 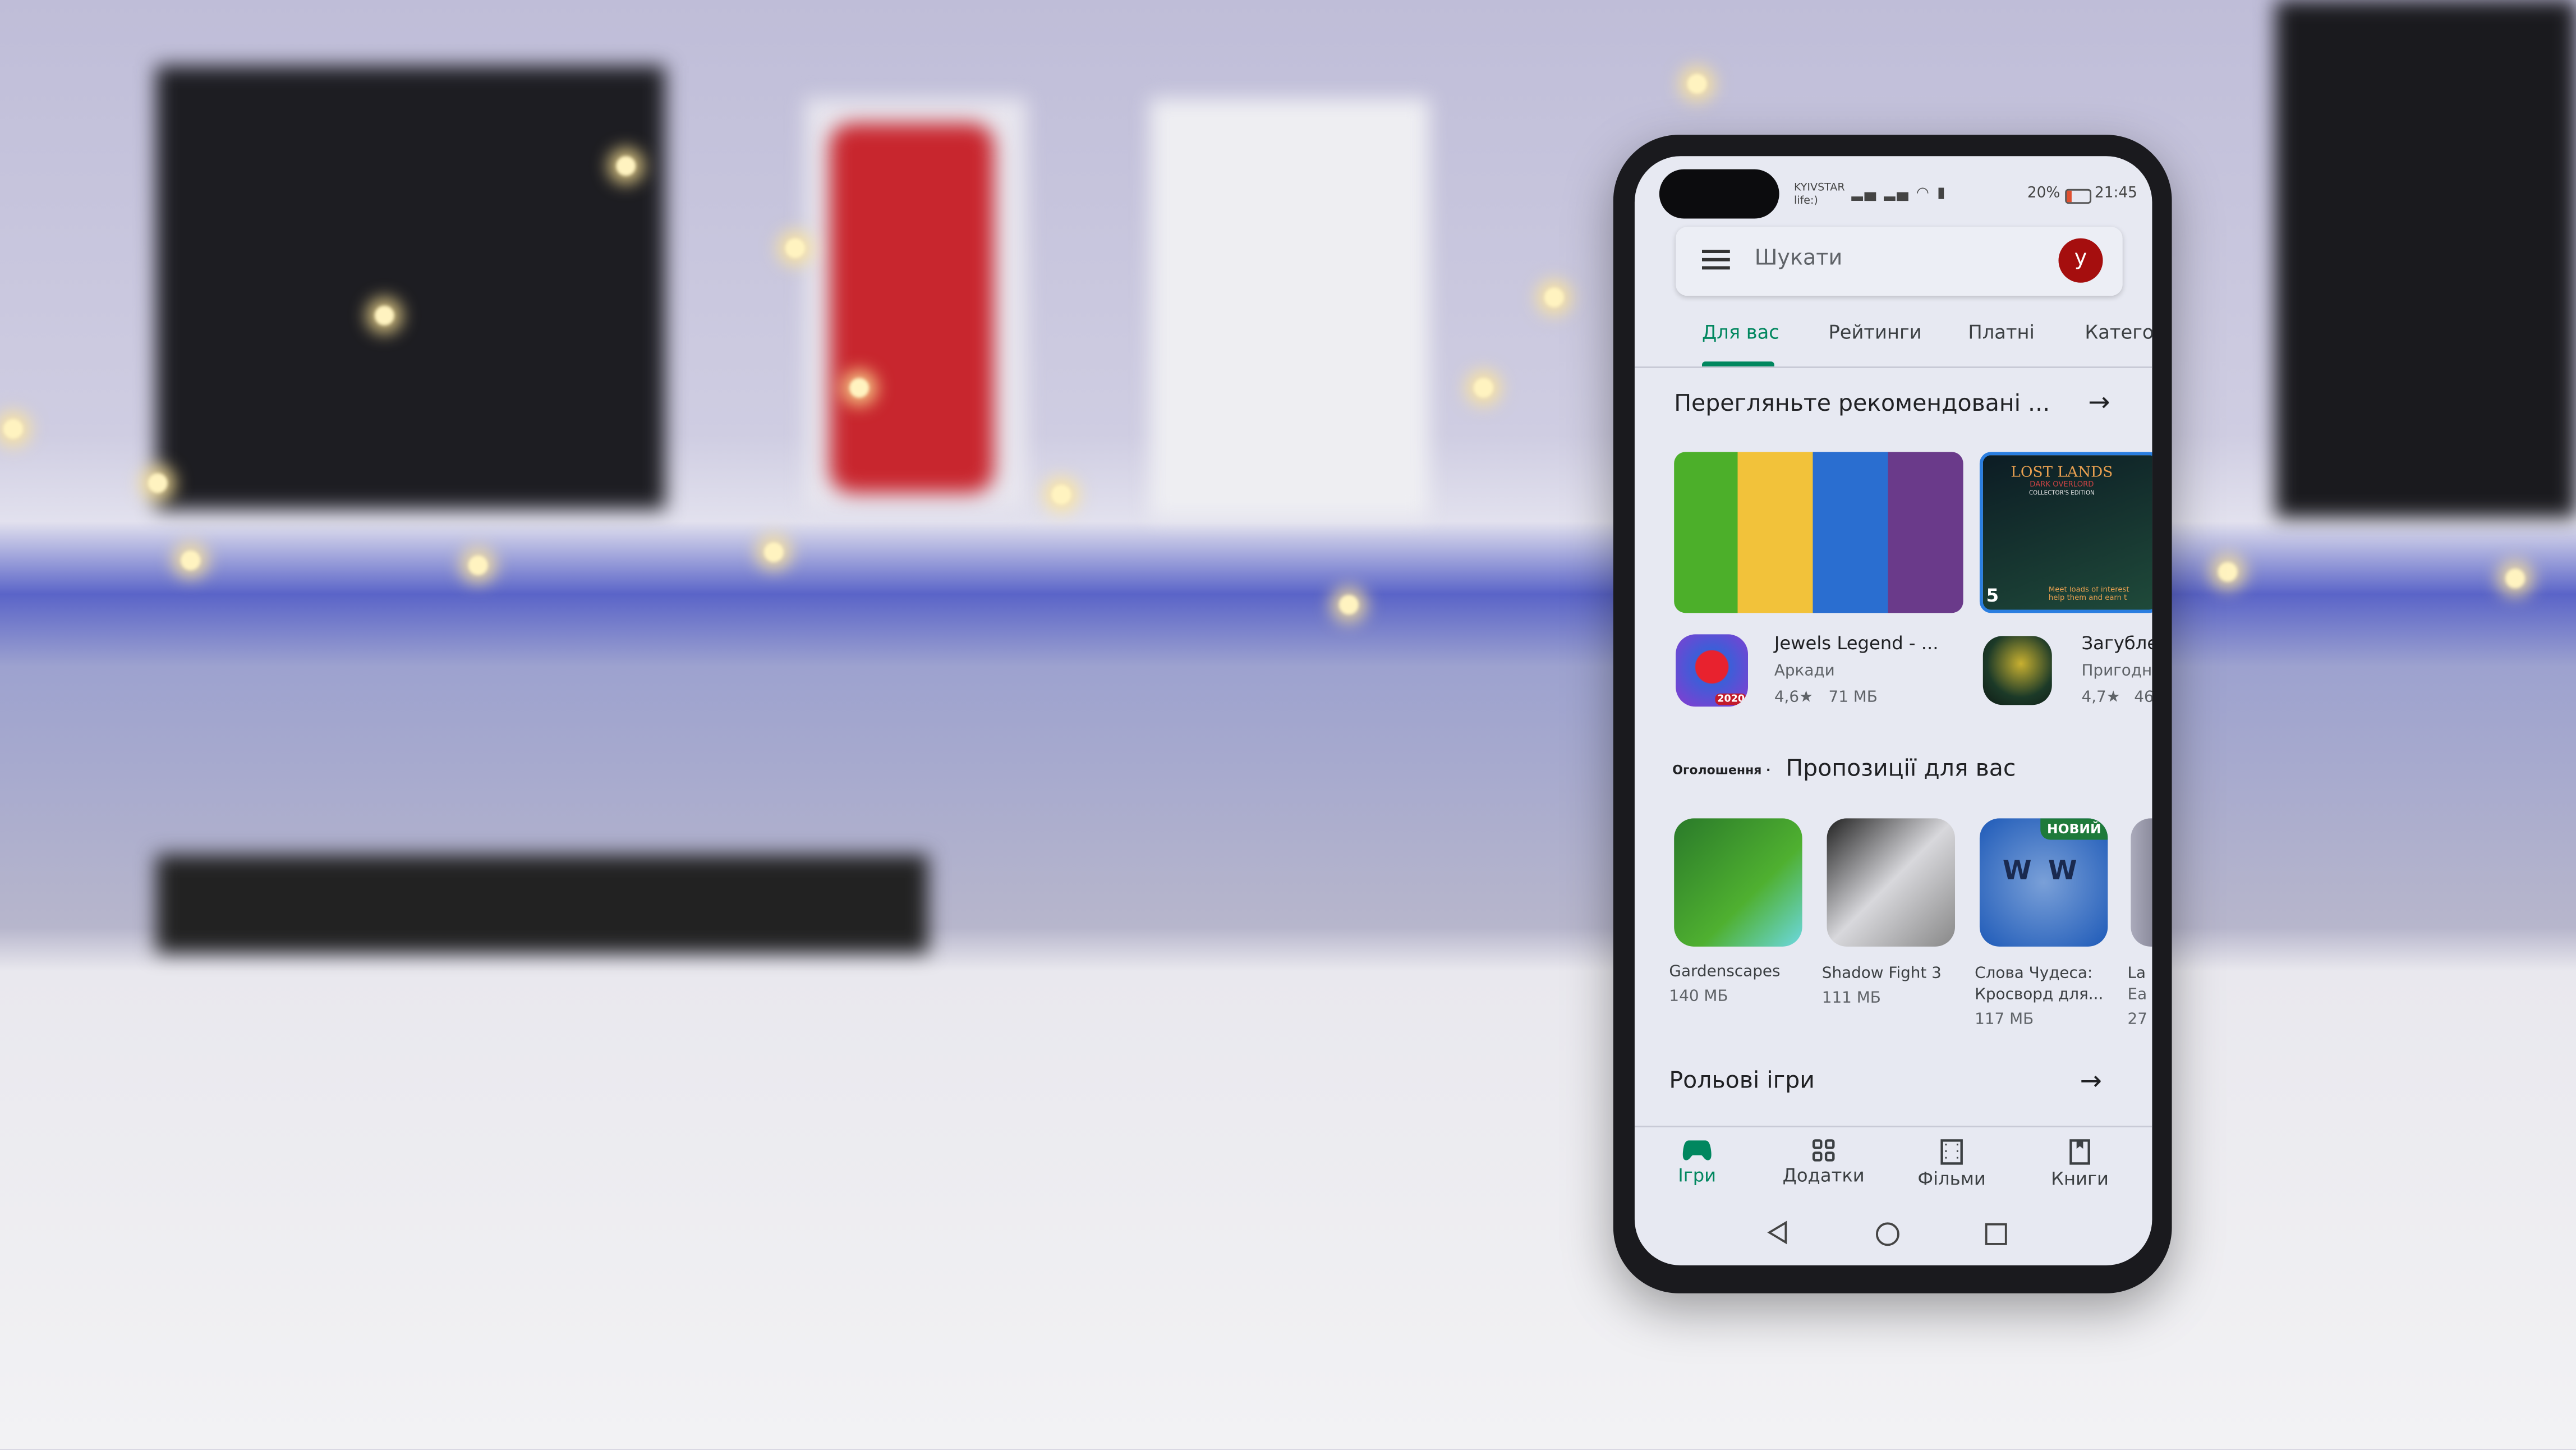 What do you see at coordinates (1887, 1234) in the screenshot?
I see `home-icon` at bounding box center [1887, 1234].